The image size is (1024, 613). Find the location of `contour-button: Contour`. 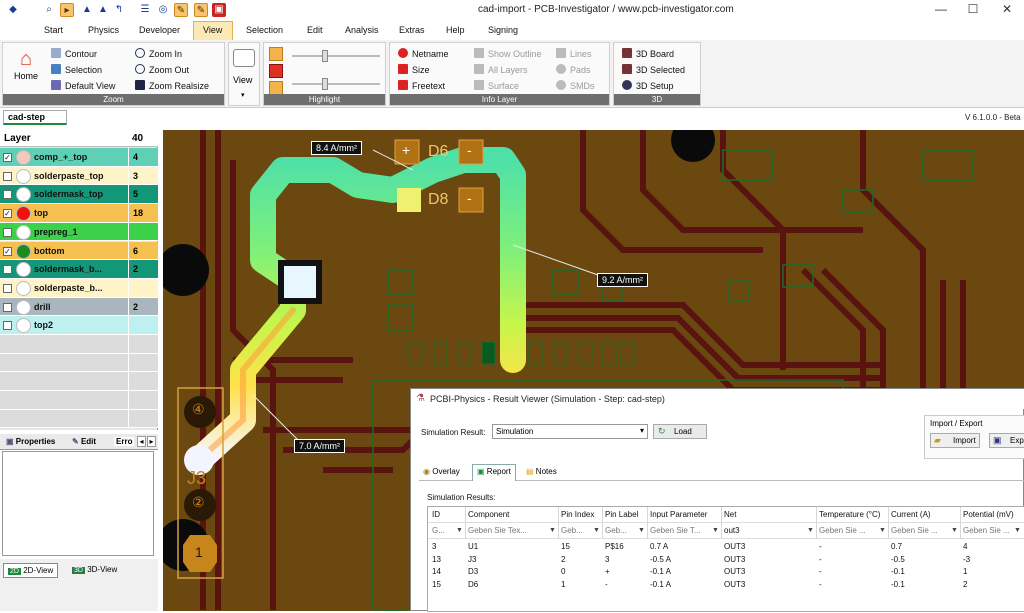

contour-button: Contour is located at coordinates (74, 53).